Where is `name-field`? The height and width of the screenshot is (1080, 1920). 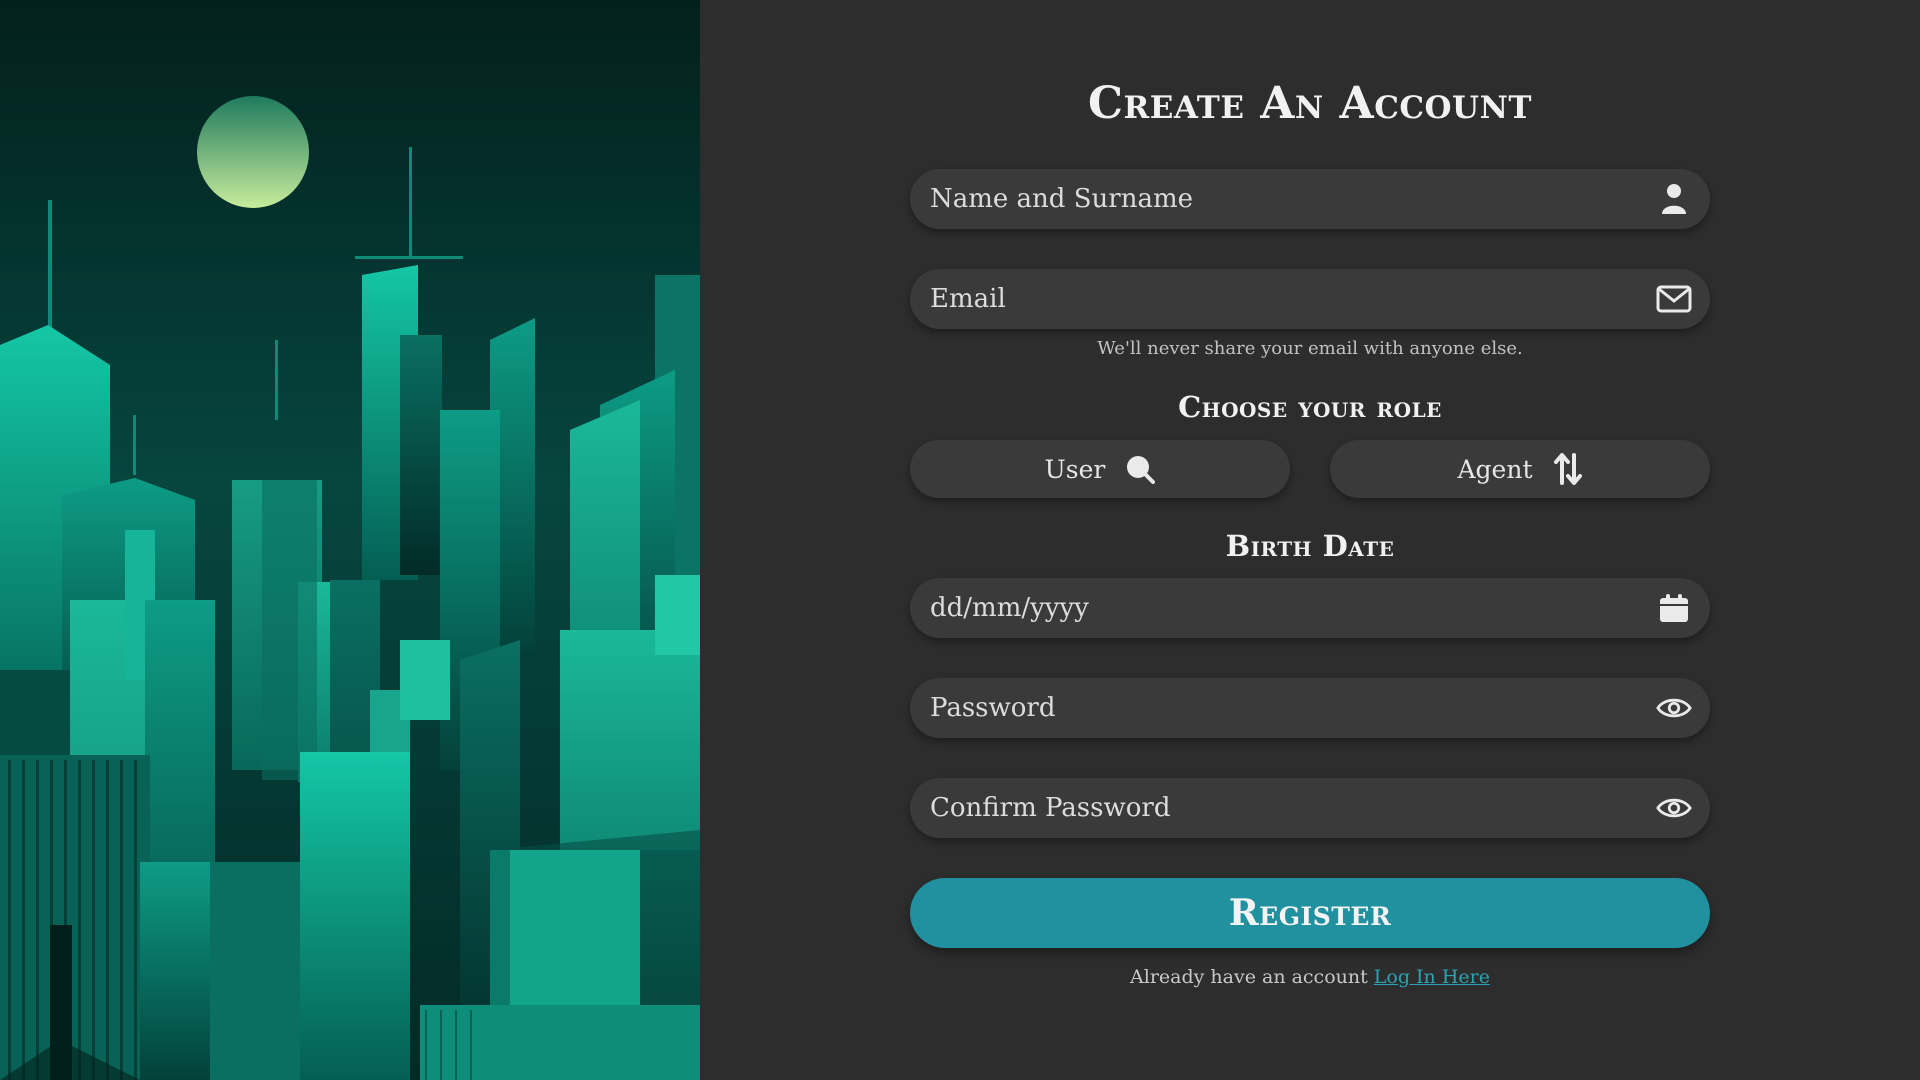 name-field is located at coordinates (1310, 199).